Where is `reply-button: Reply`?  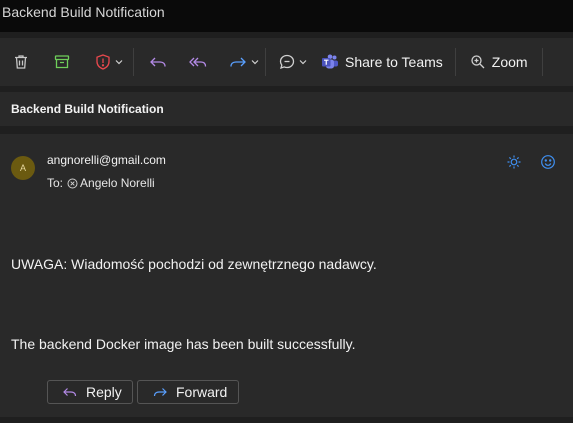
reply-button: Reply is located at coordinates (90, 392).